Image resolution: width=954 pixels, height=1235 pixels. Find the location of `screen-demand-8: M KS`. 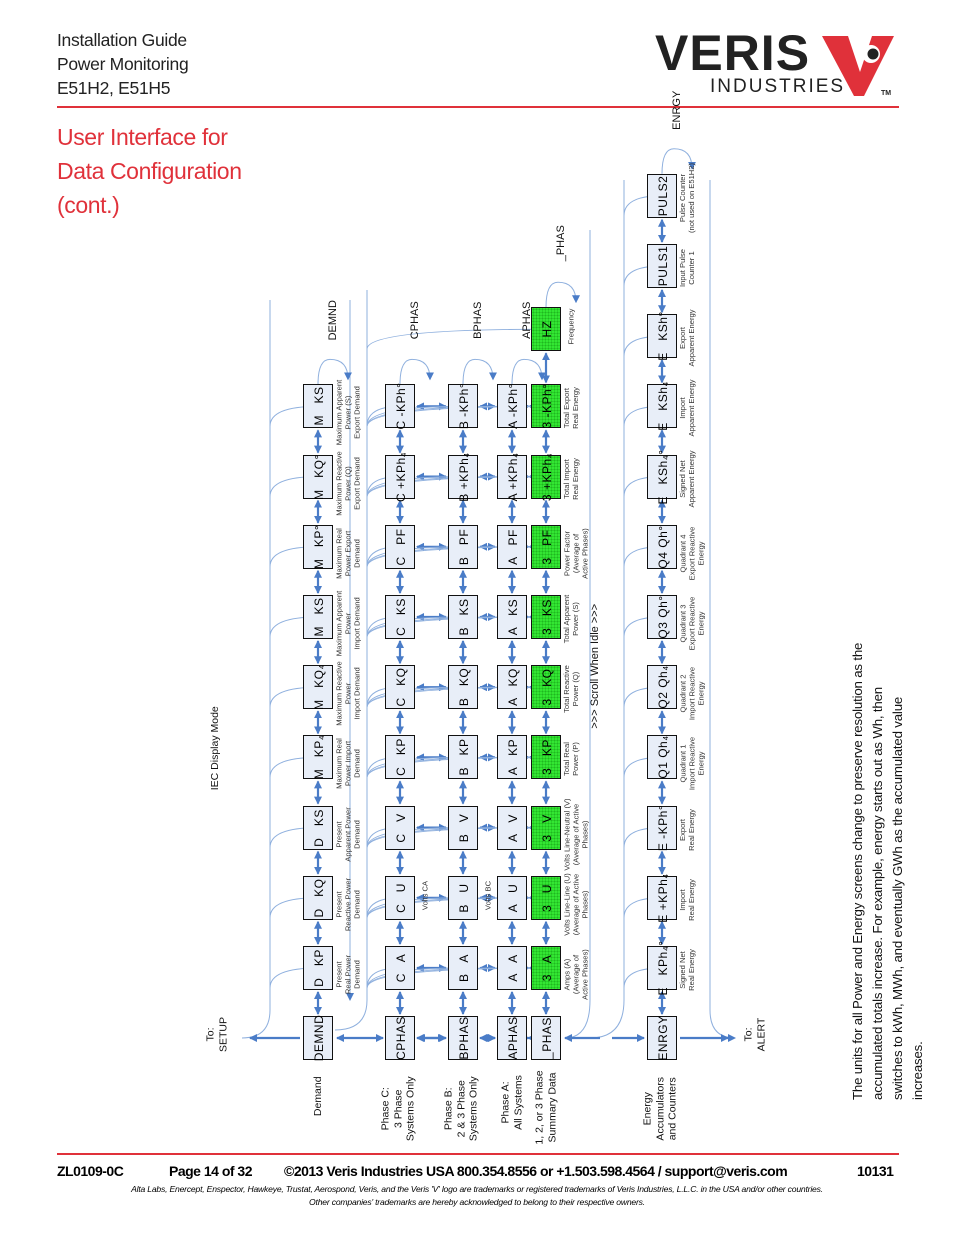

screen-demand-8: M KS is located at coordinates (318, 406).